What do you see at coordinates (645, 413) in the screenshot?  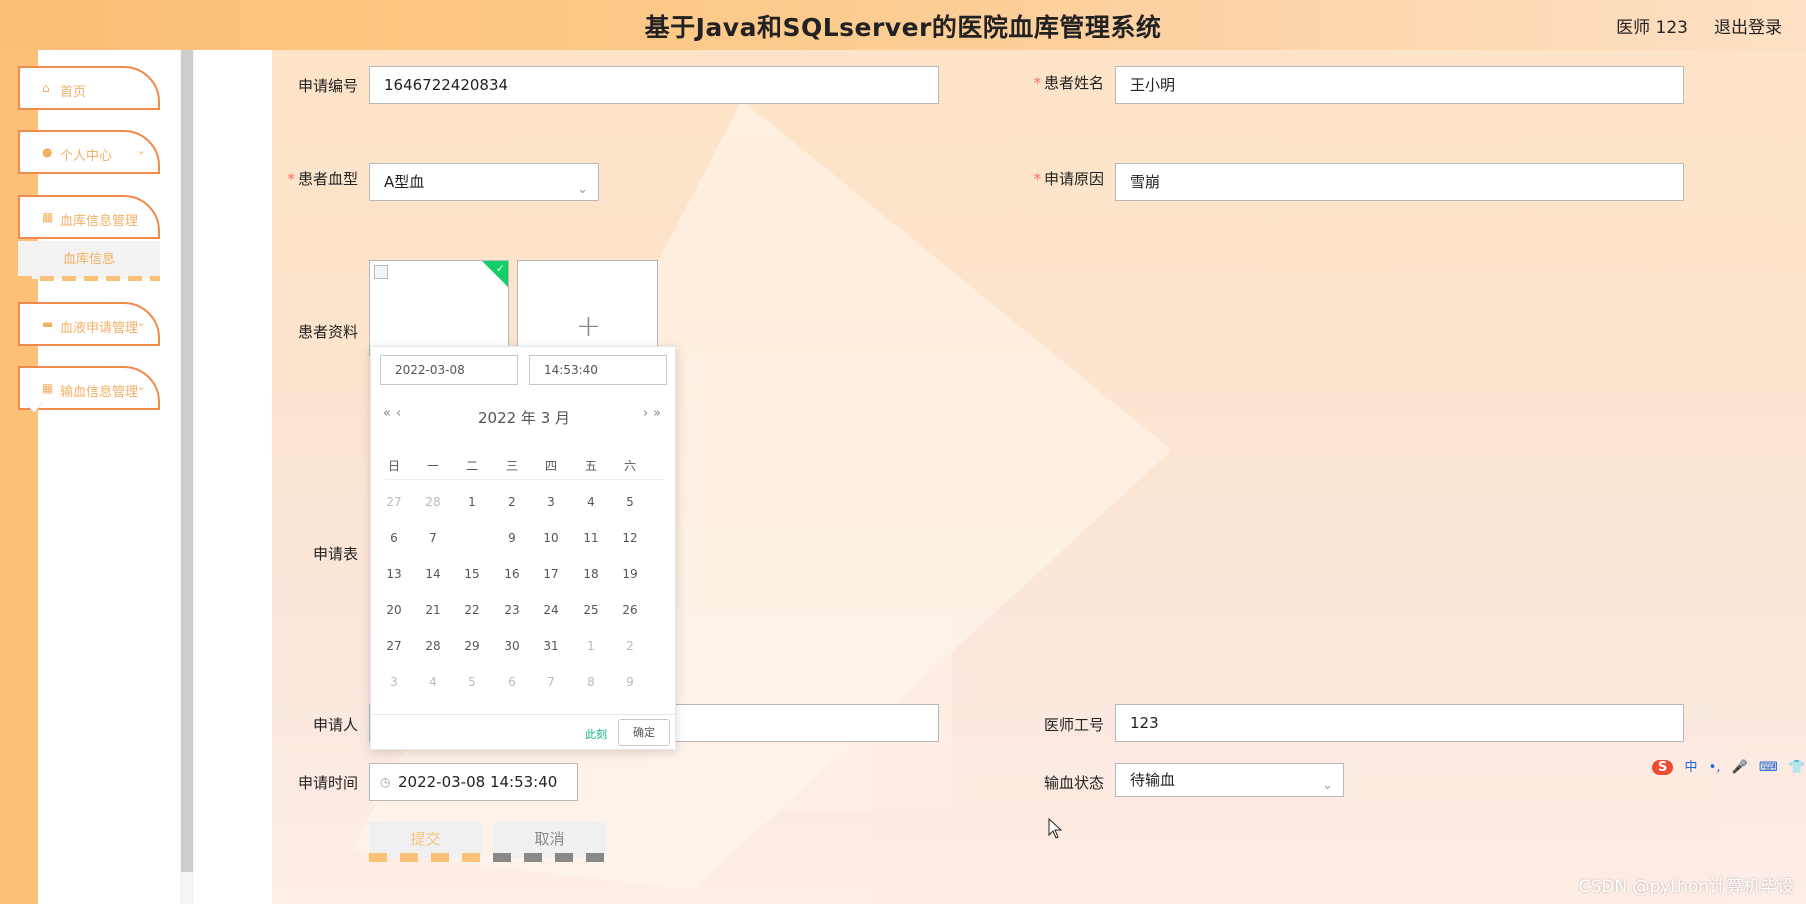 I see `next-month-icon: ›` at bounding box center [645, 413].